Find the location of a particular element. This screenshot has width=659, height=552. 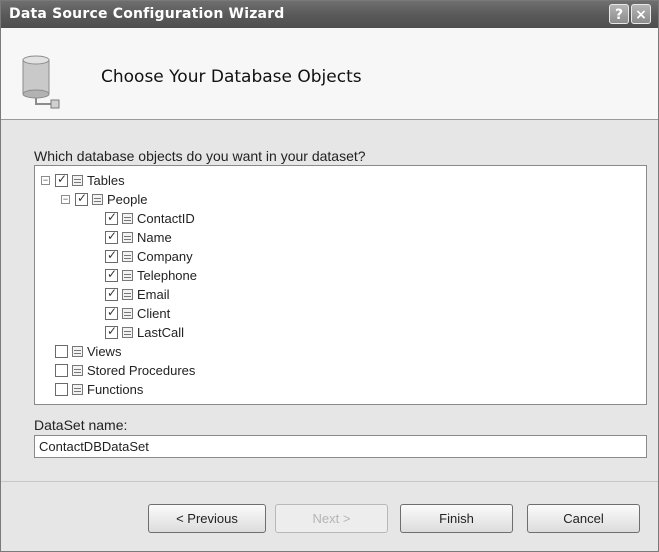

column-label: ContactID is located at coordinates (166, 218).